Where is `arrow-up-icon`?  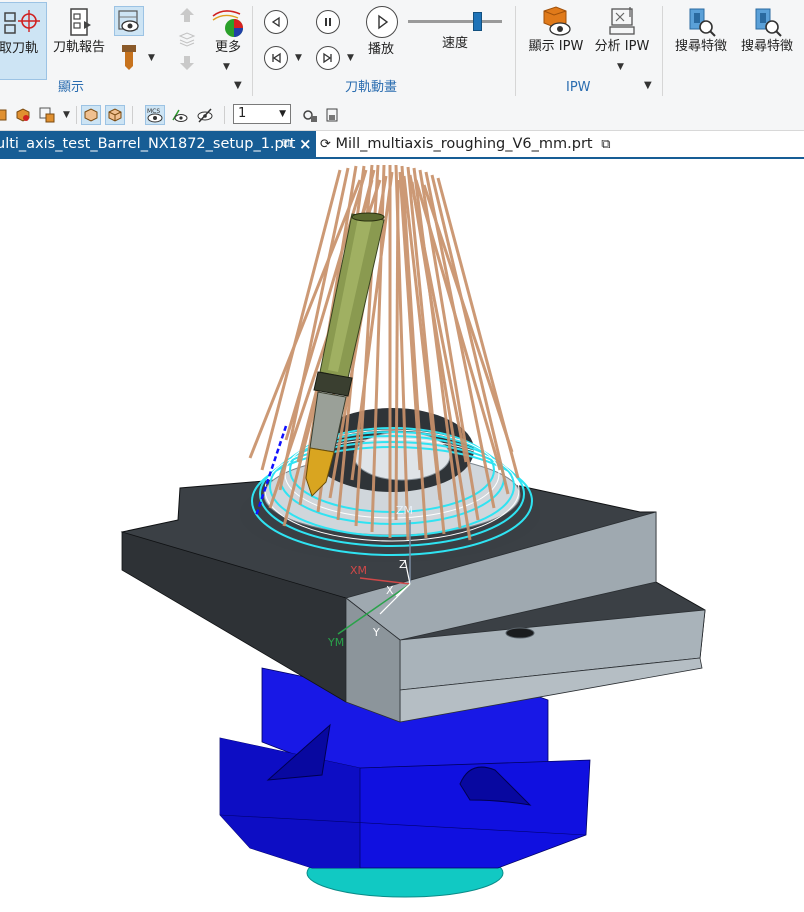 arrow-up-icon is located at coordinates (187, 15).